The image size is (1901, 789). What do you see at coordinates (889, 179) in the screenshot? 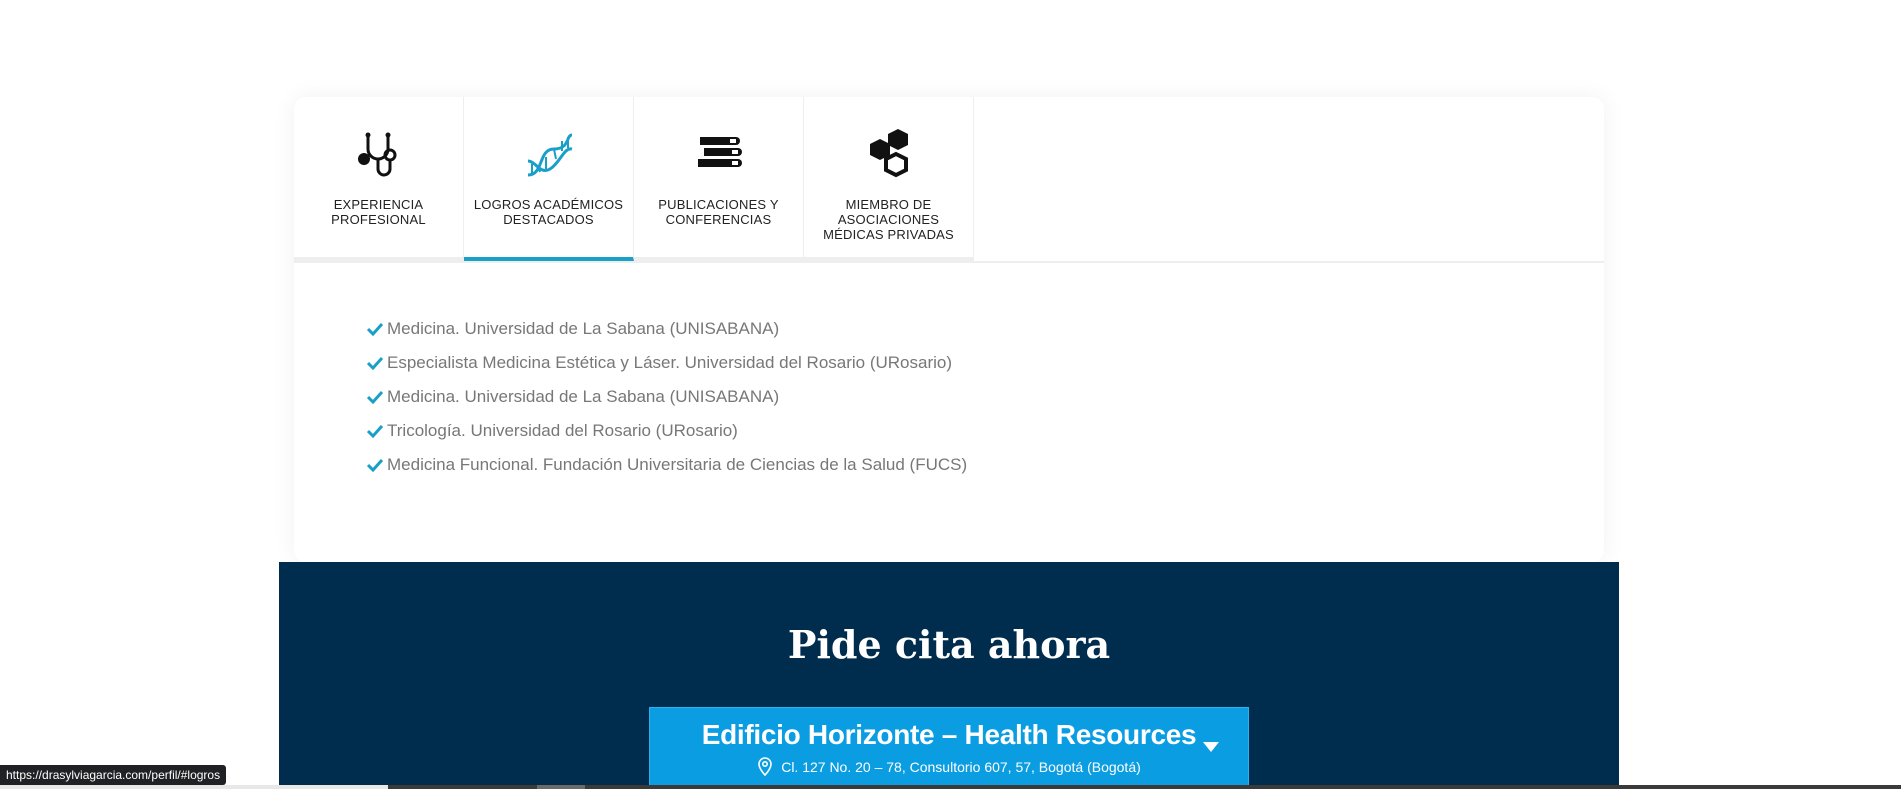
I see `tab-miembro-asociaciones: MIEMBRO DE ASOCIACIONES MÉDICAS PRIVADAS` at bounding box center [889, 179].